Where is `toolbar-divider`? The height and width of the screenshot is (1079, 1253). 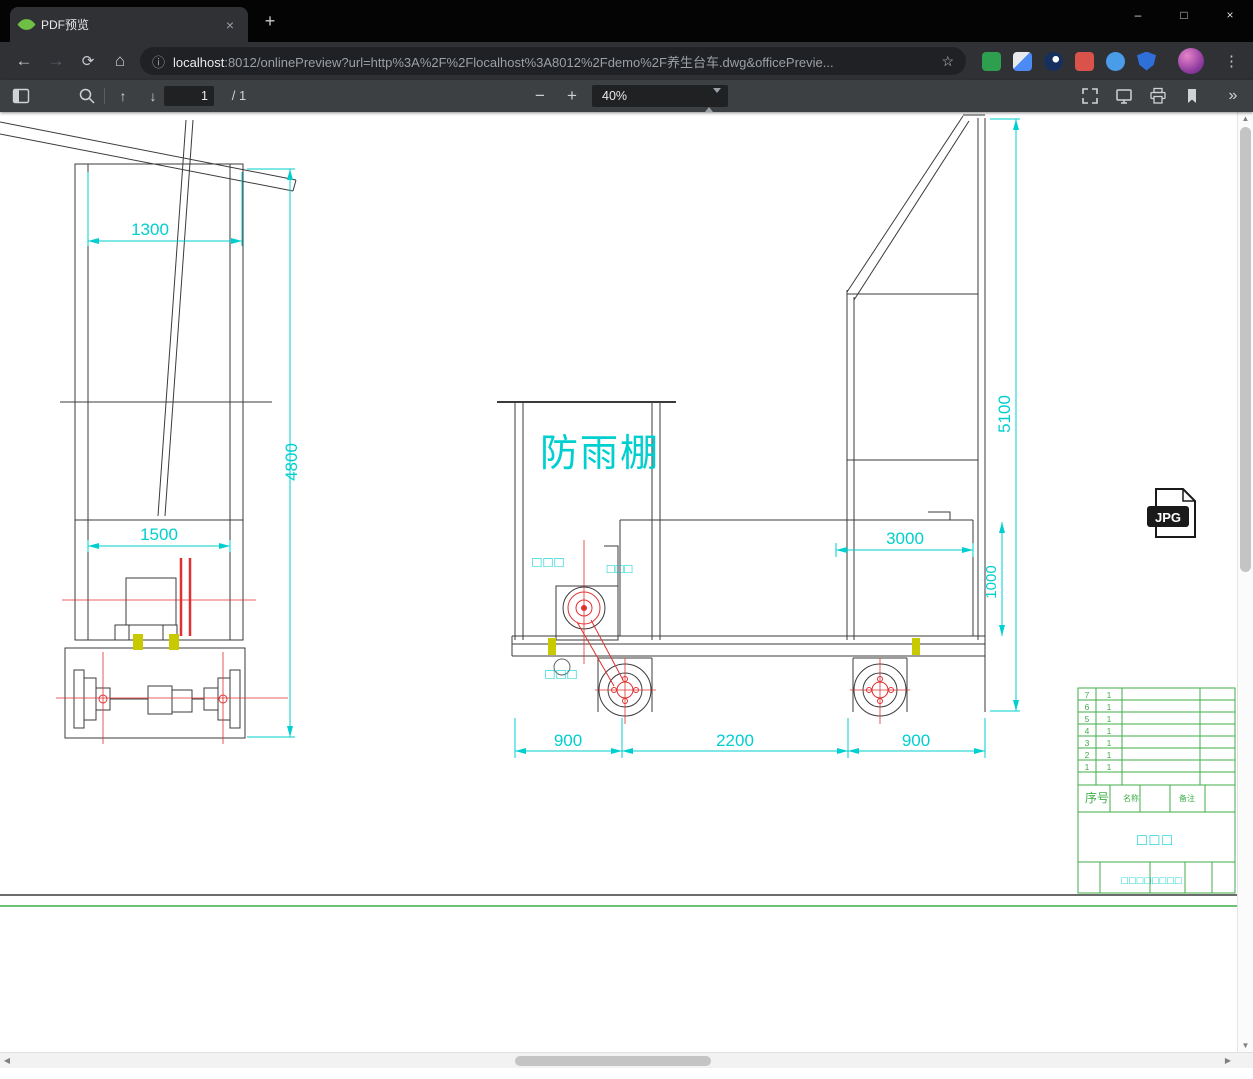 toolbar-divider is located at coordinates (104, 96).